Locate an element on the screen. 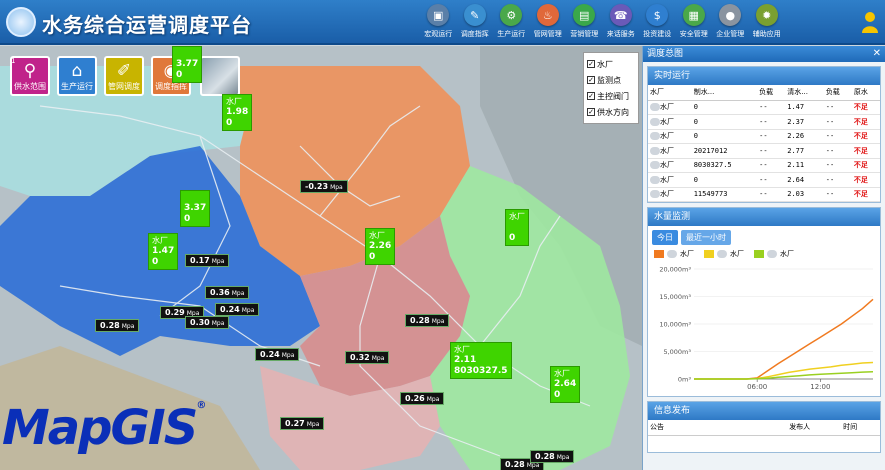  pressure-label: 0.17 Mpa is located at coordinates (207, 260).